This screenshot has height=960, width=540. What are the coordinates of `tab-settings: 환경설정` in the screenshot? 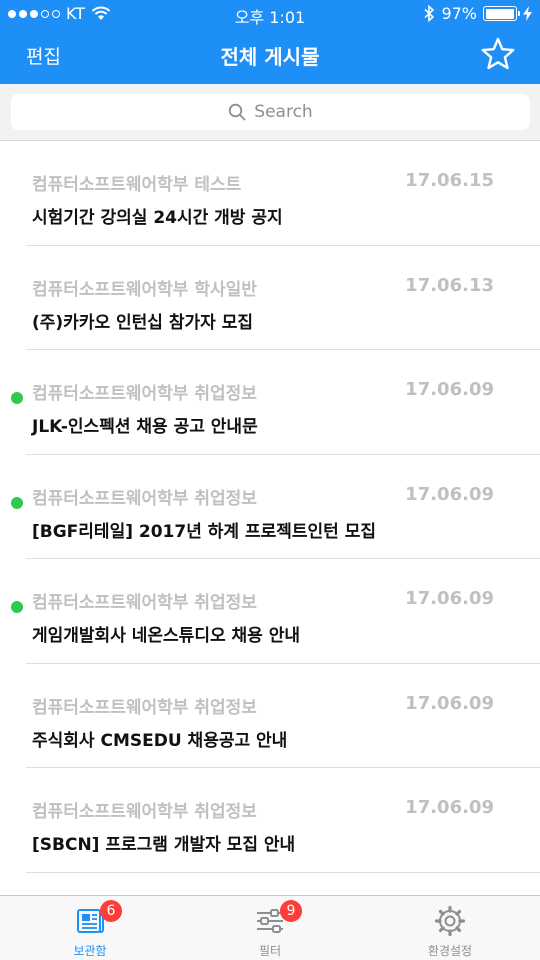 It's located at (450, 928).